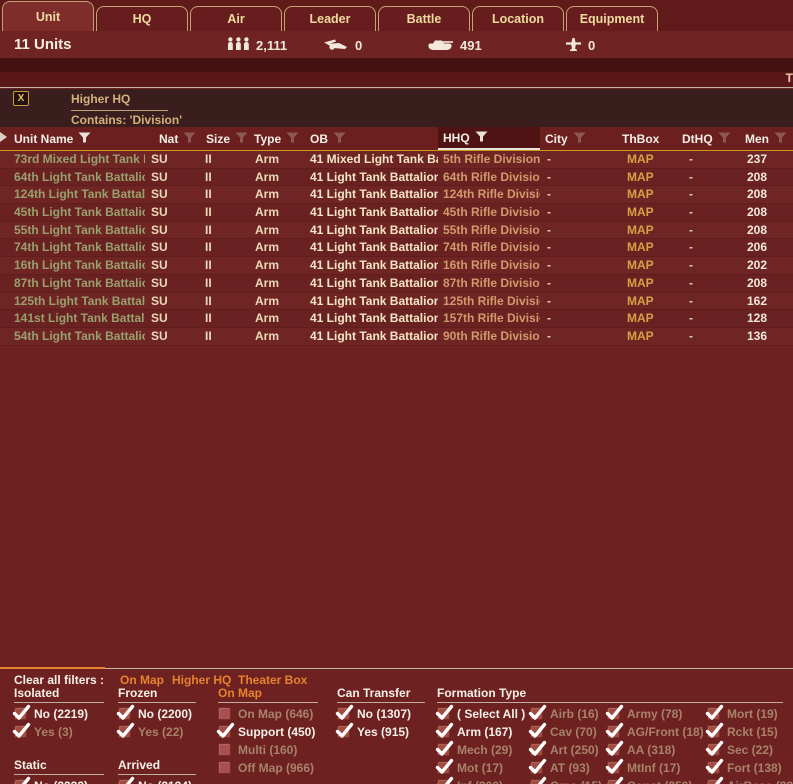  Describe the element at coordinates (480, 781) in the screenshot. I see `filter-option-label: Inf (300)` at that location.